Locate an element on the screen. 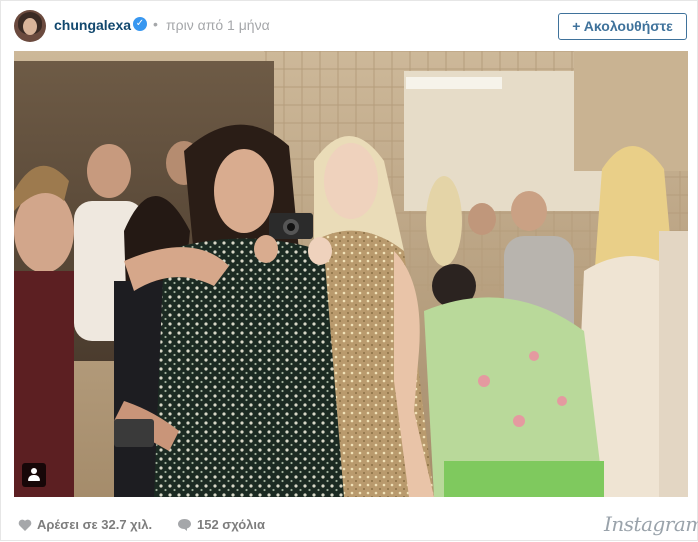  instagram-logo: Instagram is located at coordinates (651, 524).